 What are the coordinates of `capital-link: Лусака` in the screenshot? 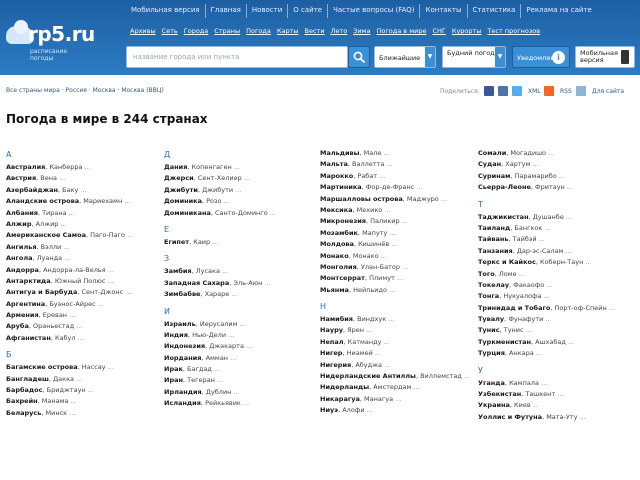 It's located at (208, 271).